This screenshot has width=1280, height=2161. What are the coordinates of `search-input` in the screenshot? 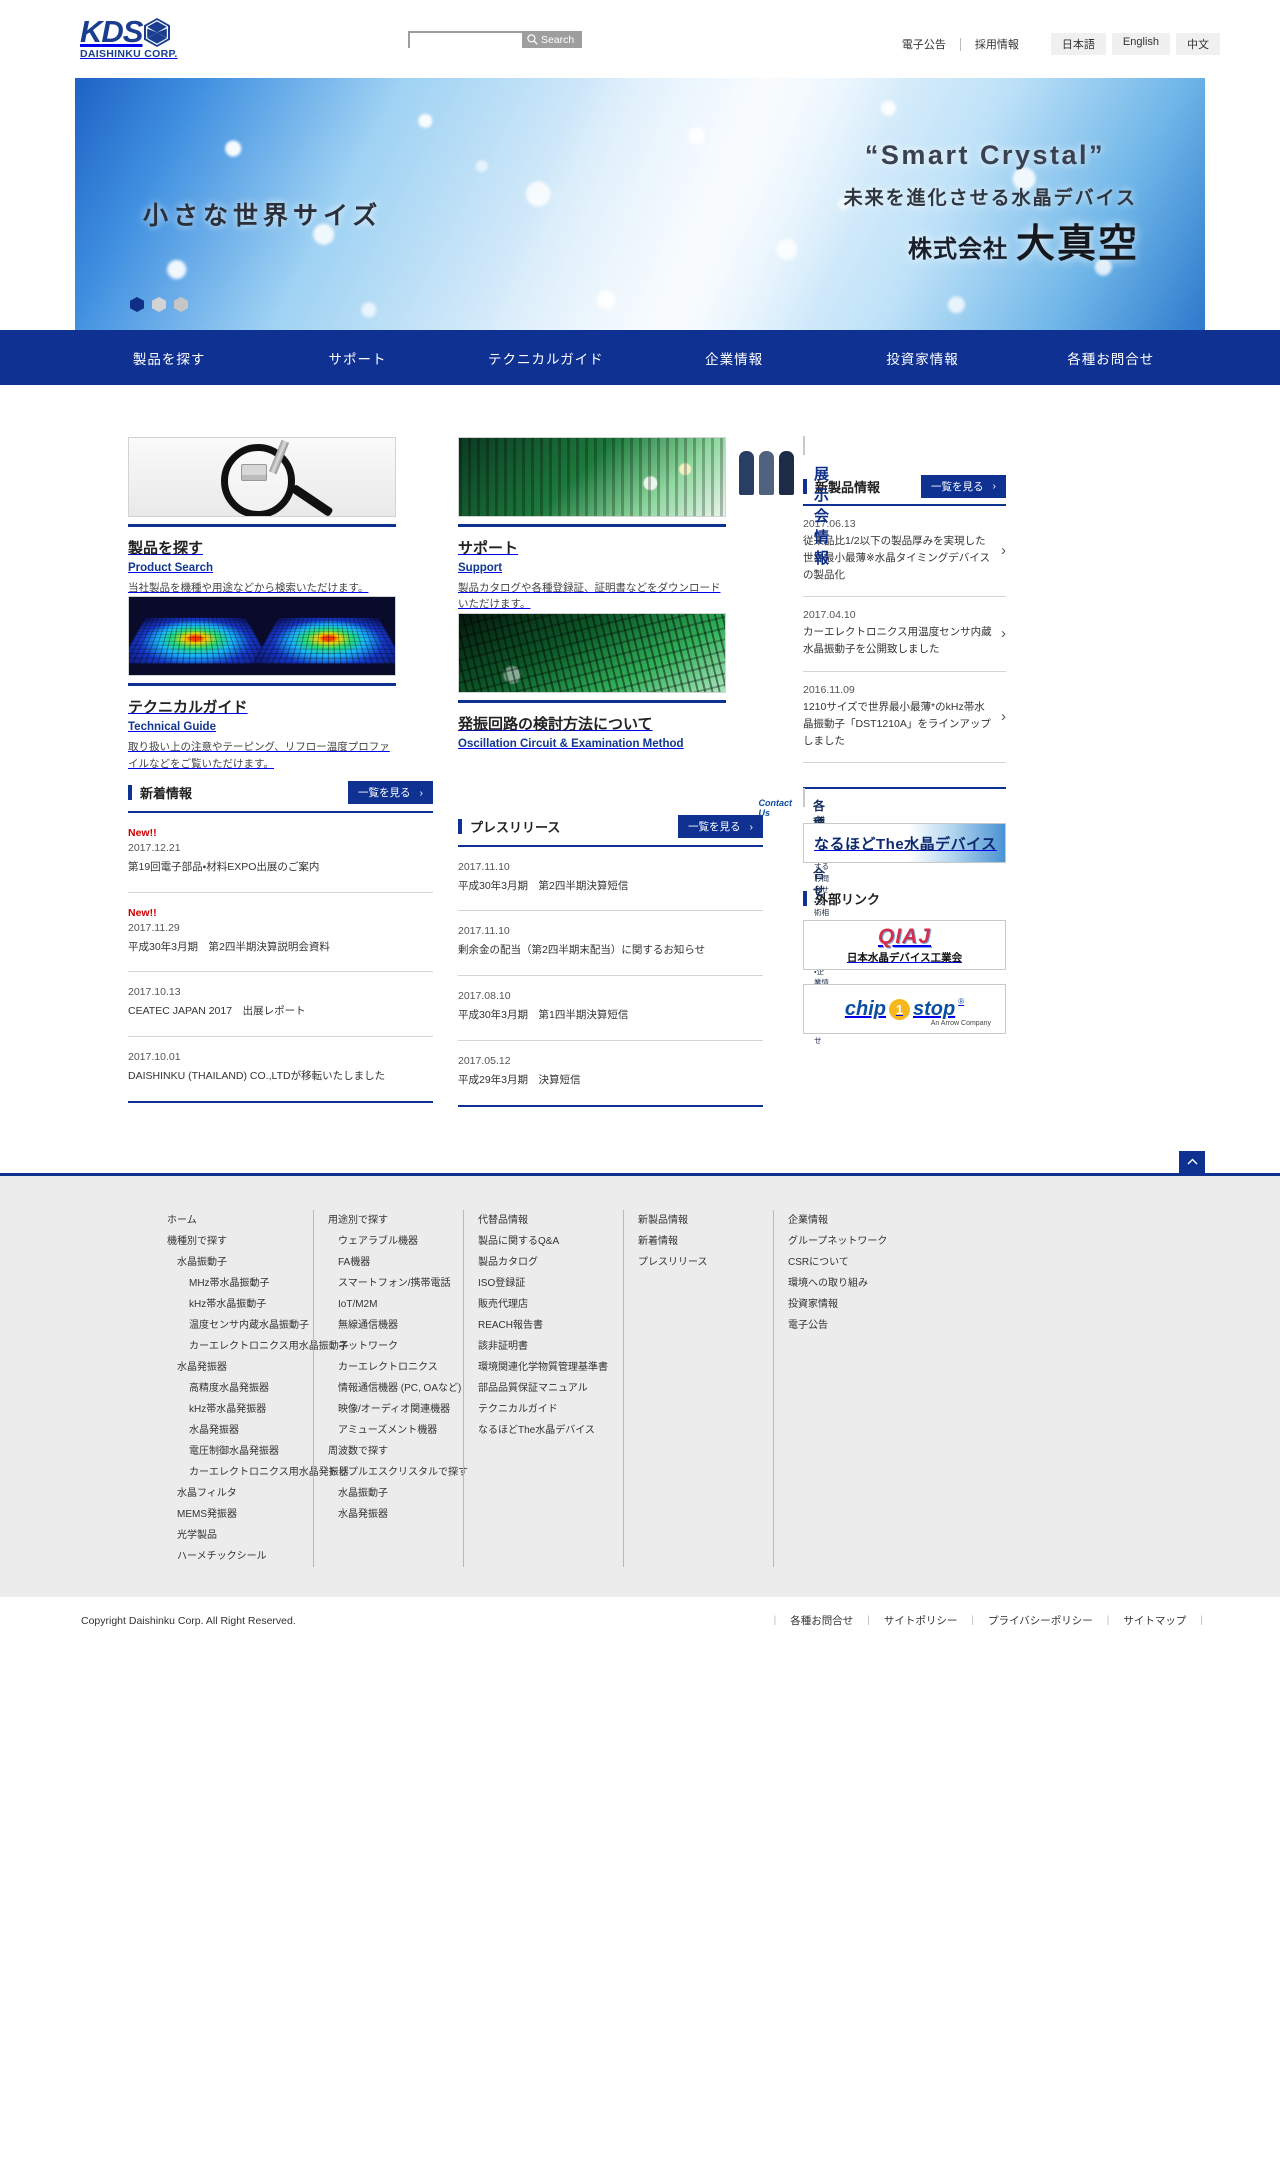 It's located at (466, 41).